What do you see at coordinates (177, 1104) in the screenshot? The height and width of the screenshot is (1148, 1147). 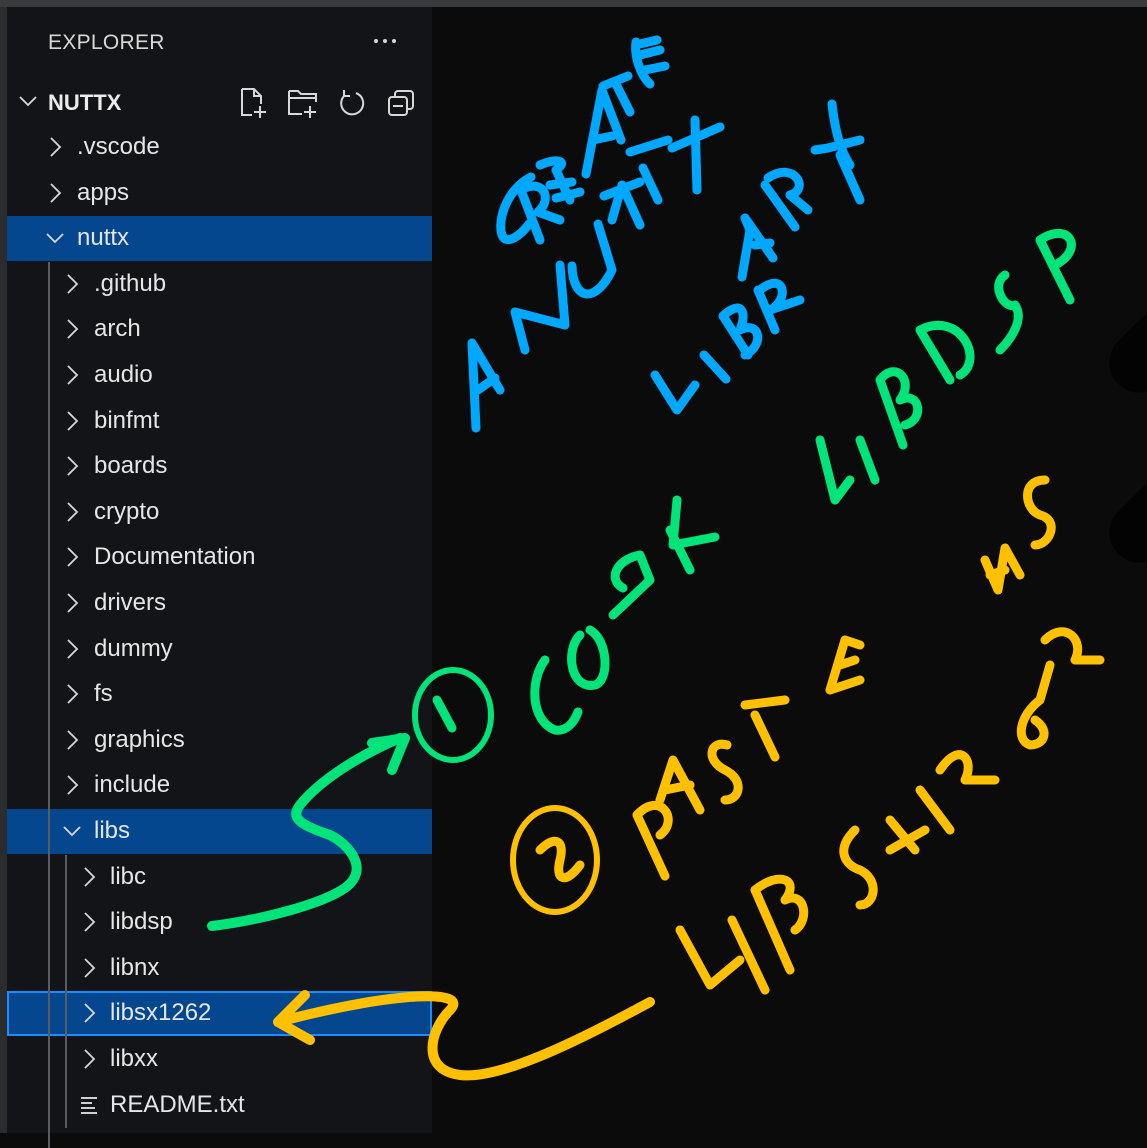 I see `tree-item-label: README.txt` at bounding box center [177, 1104].